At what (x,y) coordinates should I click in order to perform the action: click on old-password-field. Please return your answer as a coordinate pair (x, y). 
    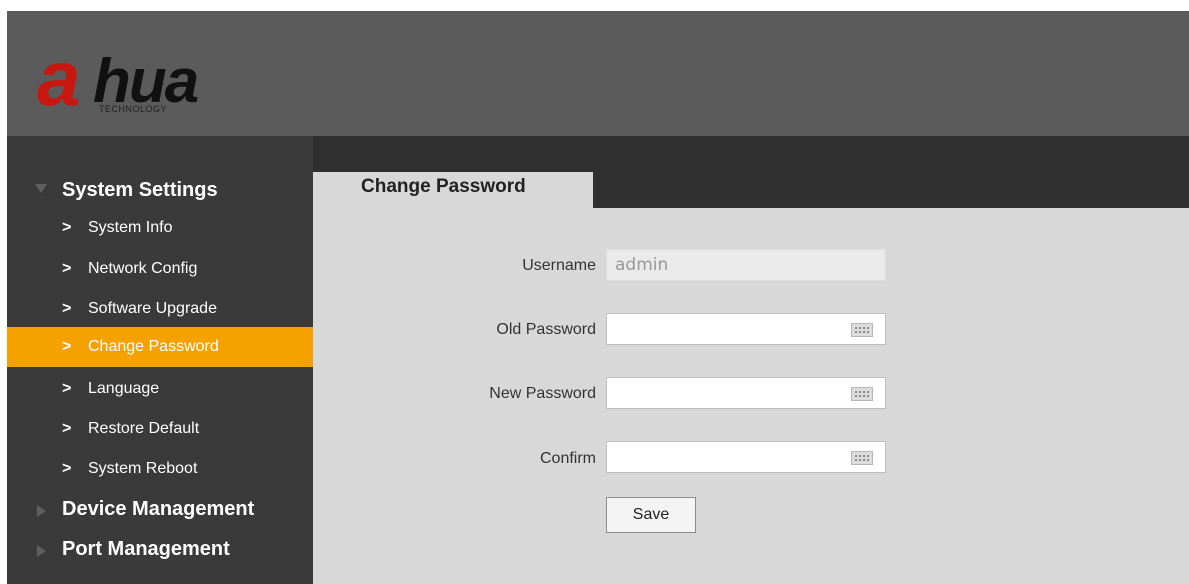
    Looking at the image, I should click on (746, 329).